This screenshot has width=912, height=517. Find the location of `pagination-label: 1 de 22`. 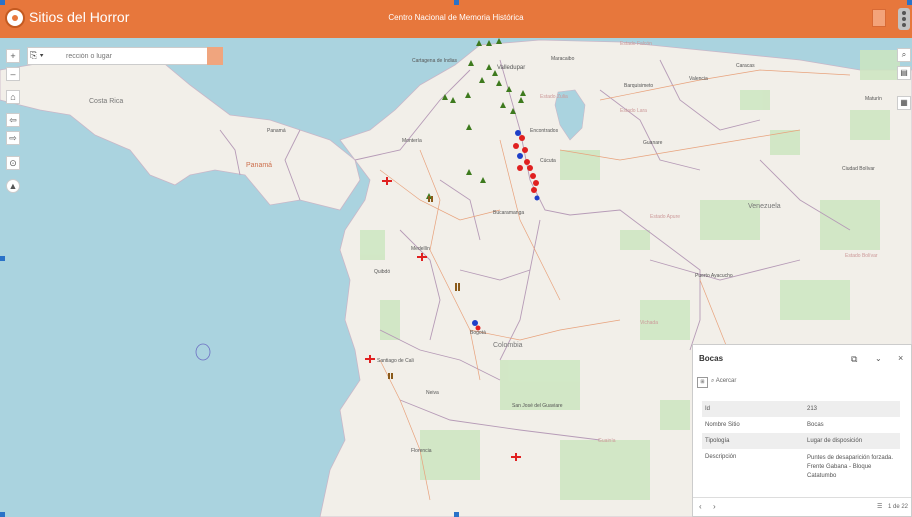

pagination-label: 1 de 22 is located at coordinates (898, 507).